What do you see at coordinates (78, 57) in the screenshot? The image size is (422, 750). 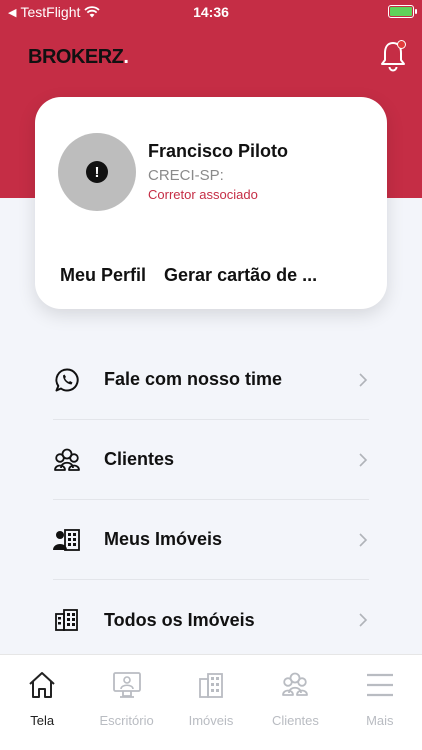 I see `brand-logo: BROKERZ.` at bounding box center [78, 57].